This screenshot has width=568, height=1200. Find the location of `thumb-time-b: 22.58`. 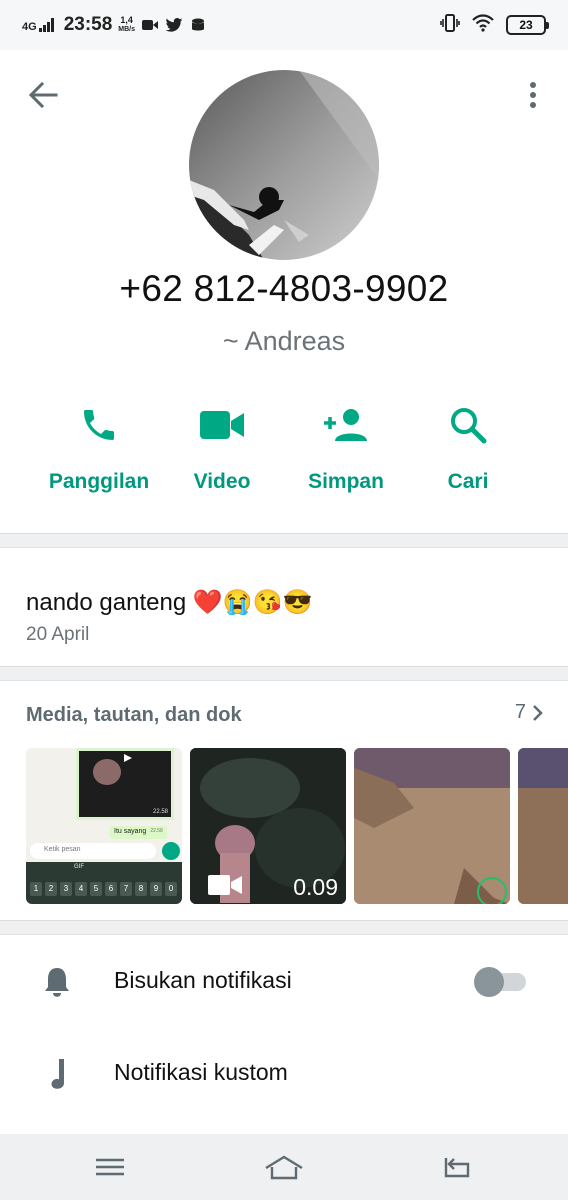

thumb-time-b: 22.58 is located at coordinates (156, 831).